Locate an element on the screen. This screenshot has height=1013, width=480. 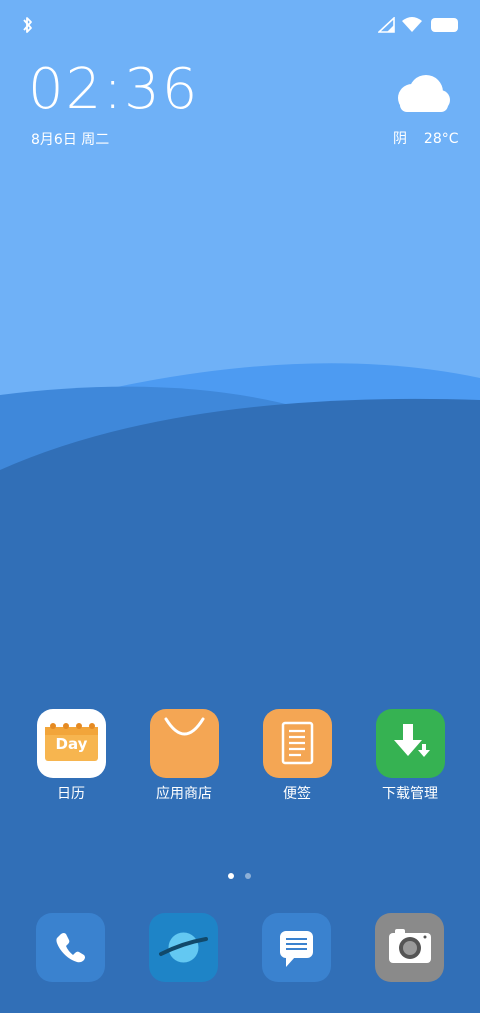
calendar-icon-text: Day is located at coordinates (71, 744).